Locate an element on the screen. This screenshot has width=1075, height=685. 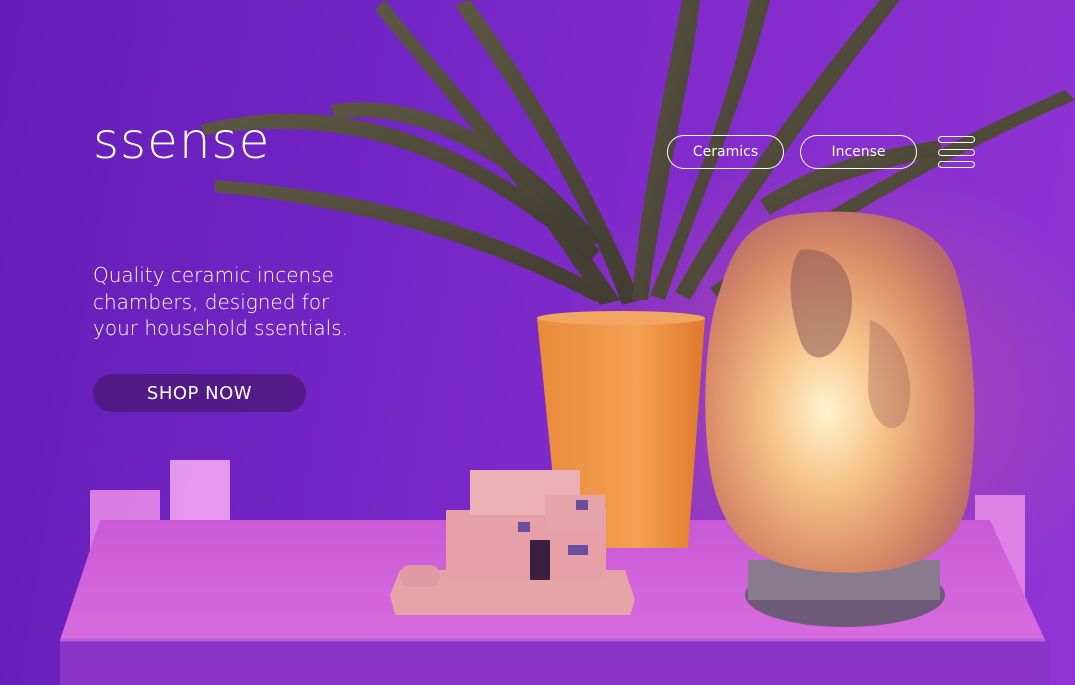
menu-bar-top is located at coordinates (956, 139).